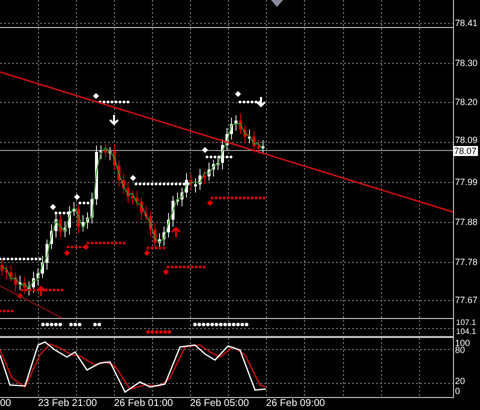 Image resolution: width=480 pixels, height=410 pixels. Describe the element at coordinates (466, 182) in the screenshot. I see `price-label: 77.99` at that location.